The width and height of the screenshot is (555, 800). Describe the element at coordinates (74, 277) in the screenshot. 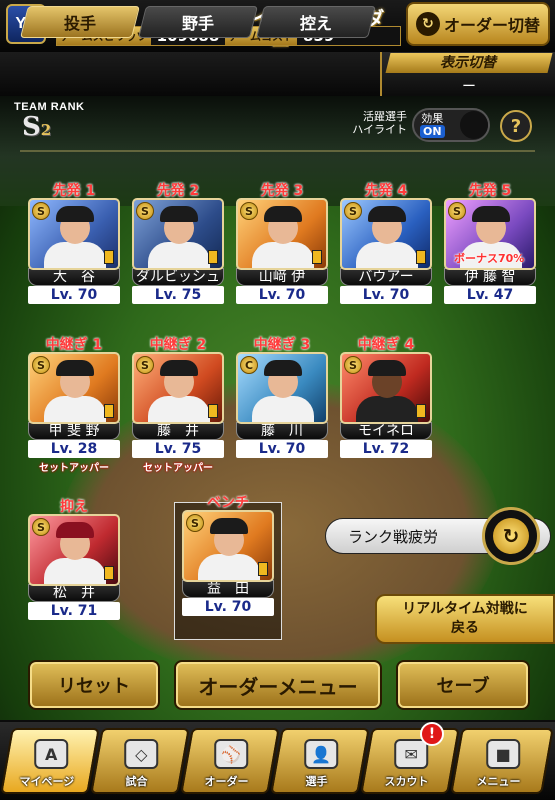

I see `player-name: 大 谷` at that location.